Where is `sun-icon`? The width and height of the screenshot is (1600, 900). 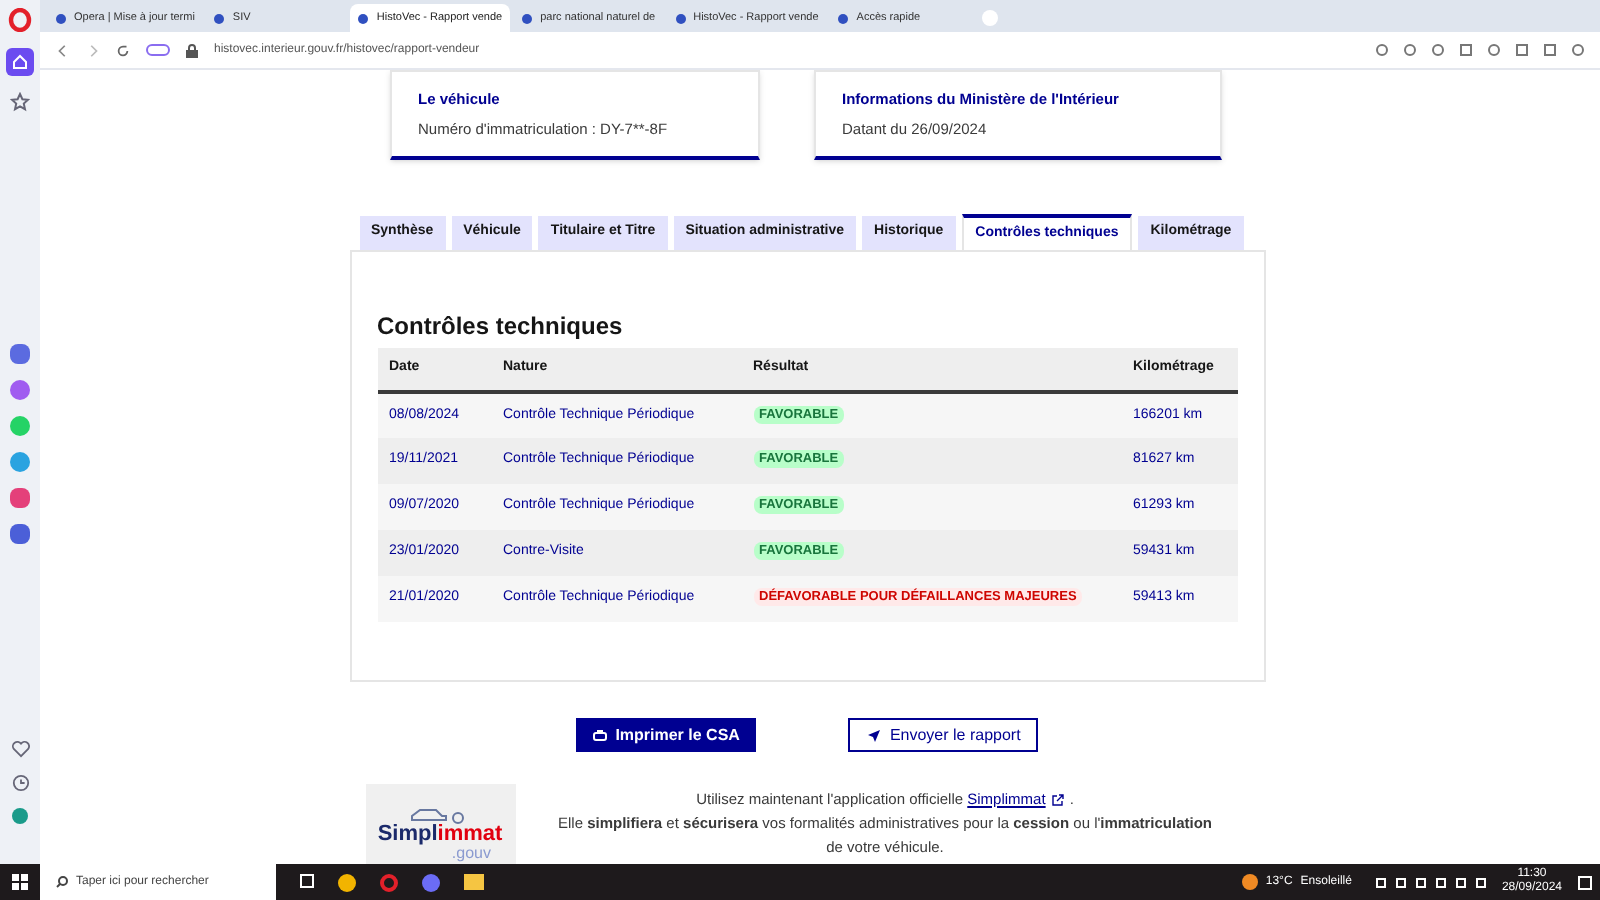 sun-icon is located at coordinates (1249, 882).